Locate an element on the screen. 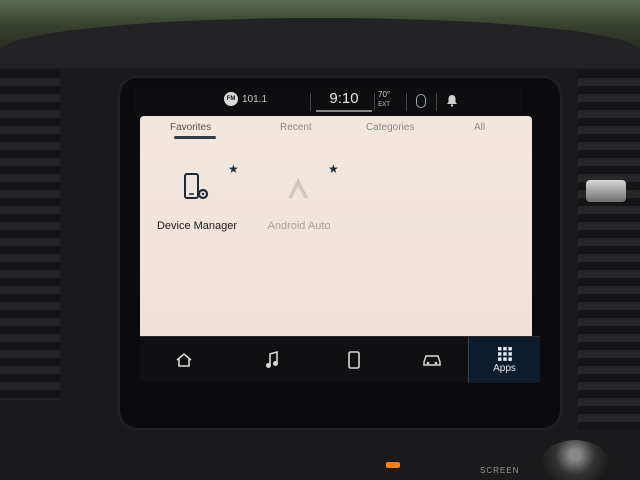 The width and height of the screenshot is (640, 480). vehicle-button is located at coordinates (432, 360).